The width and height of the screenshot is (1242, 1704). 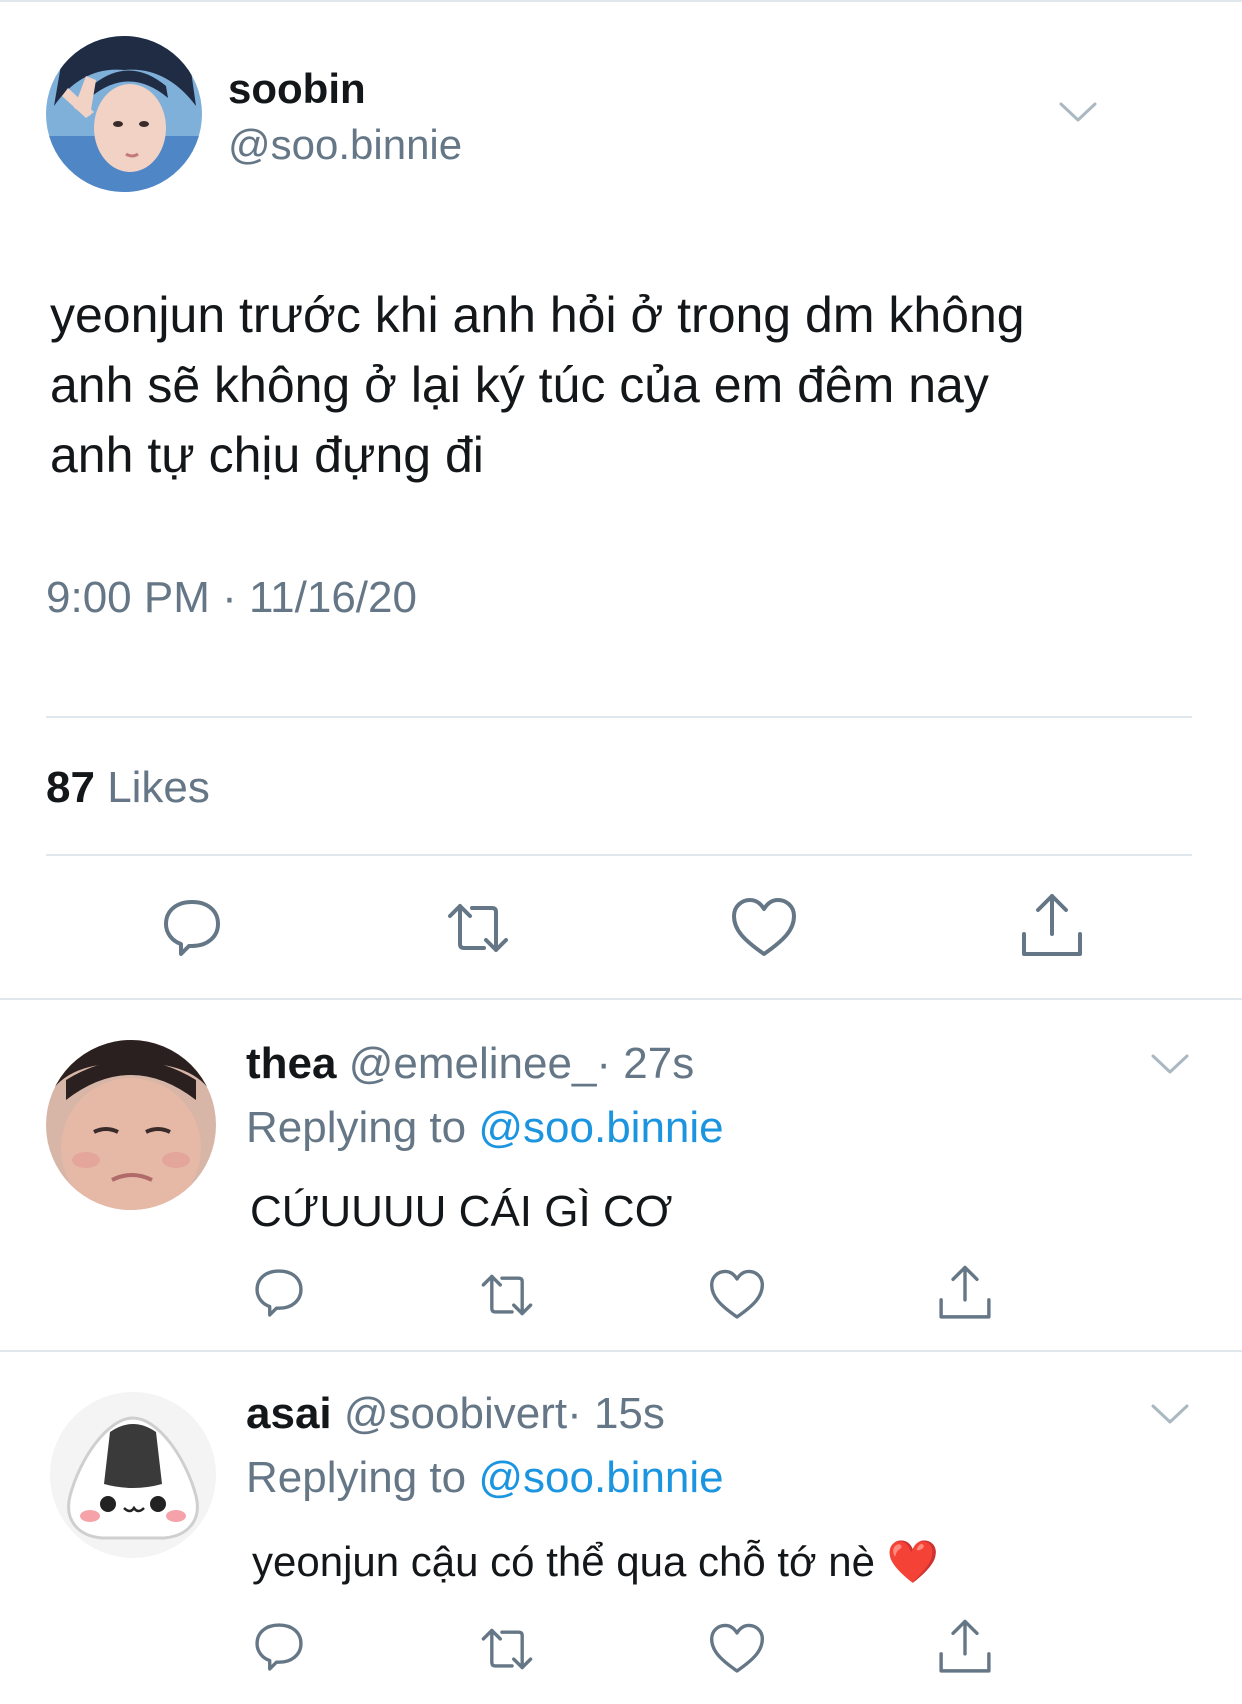 I want to click on reply-handle: @soobivert, so click(x=455, y=1413).